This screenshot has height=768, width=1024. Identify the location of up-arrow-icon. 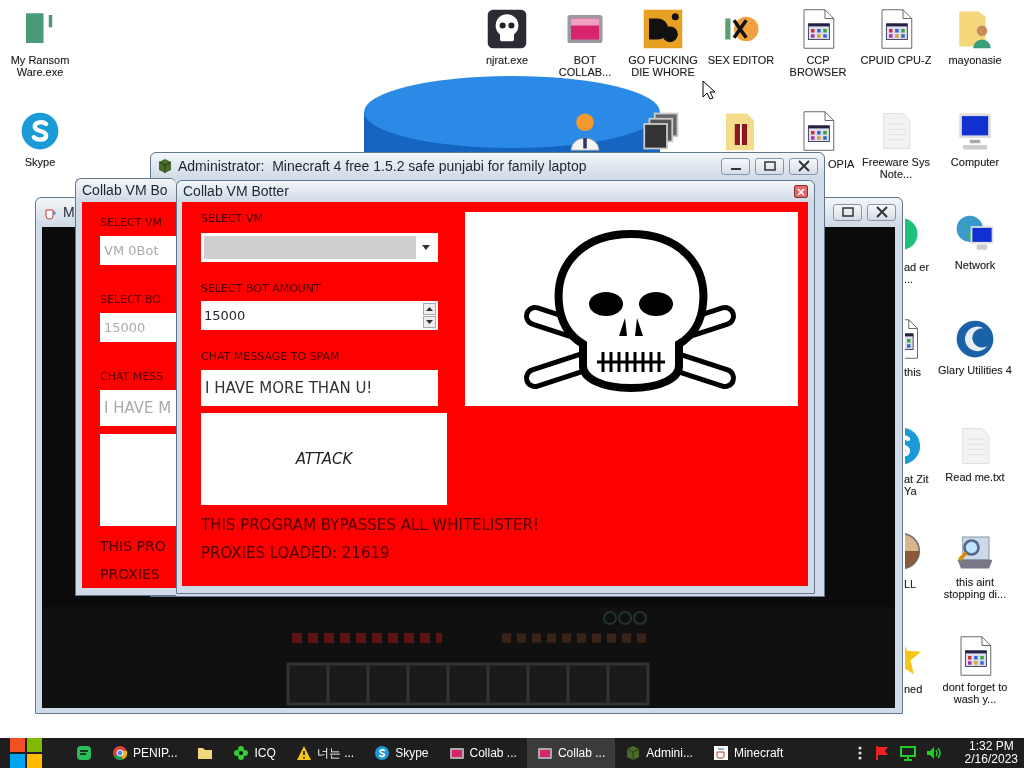
(429, 309).